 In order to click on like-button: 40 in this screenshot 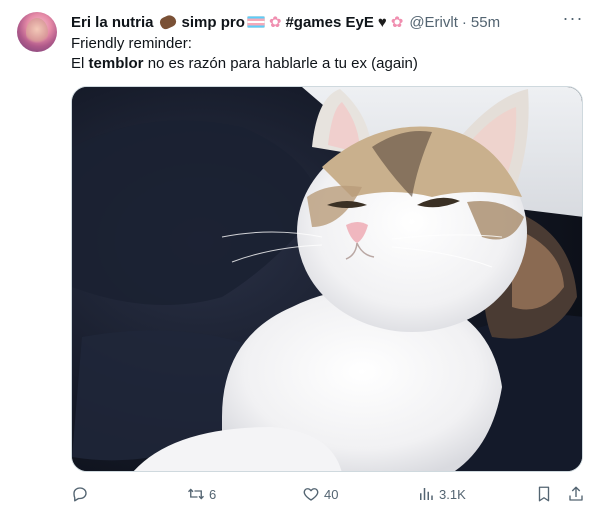, I will do `click(320, 494)`.